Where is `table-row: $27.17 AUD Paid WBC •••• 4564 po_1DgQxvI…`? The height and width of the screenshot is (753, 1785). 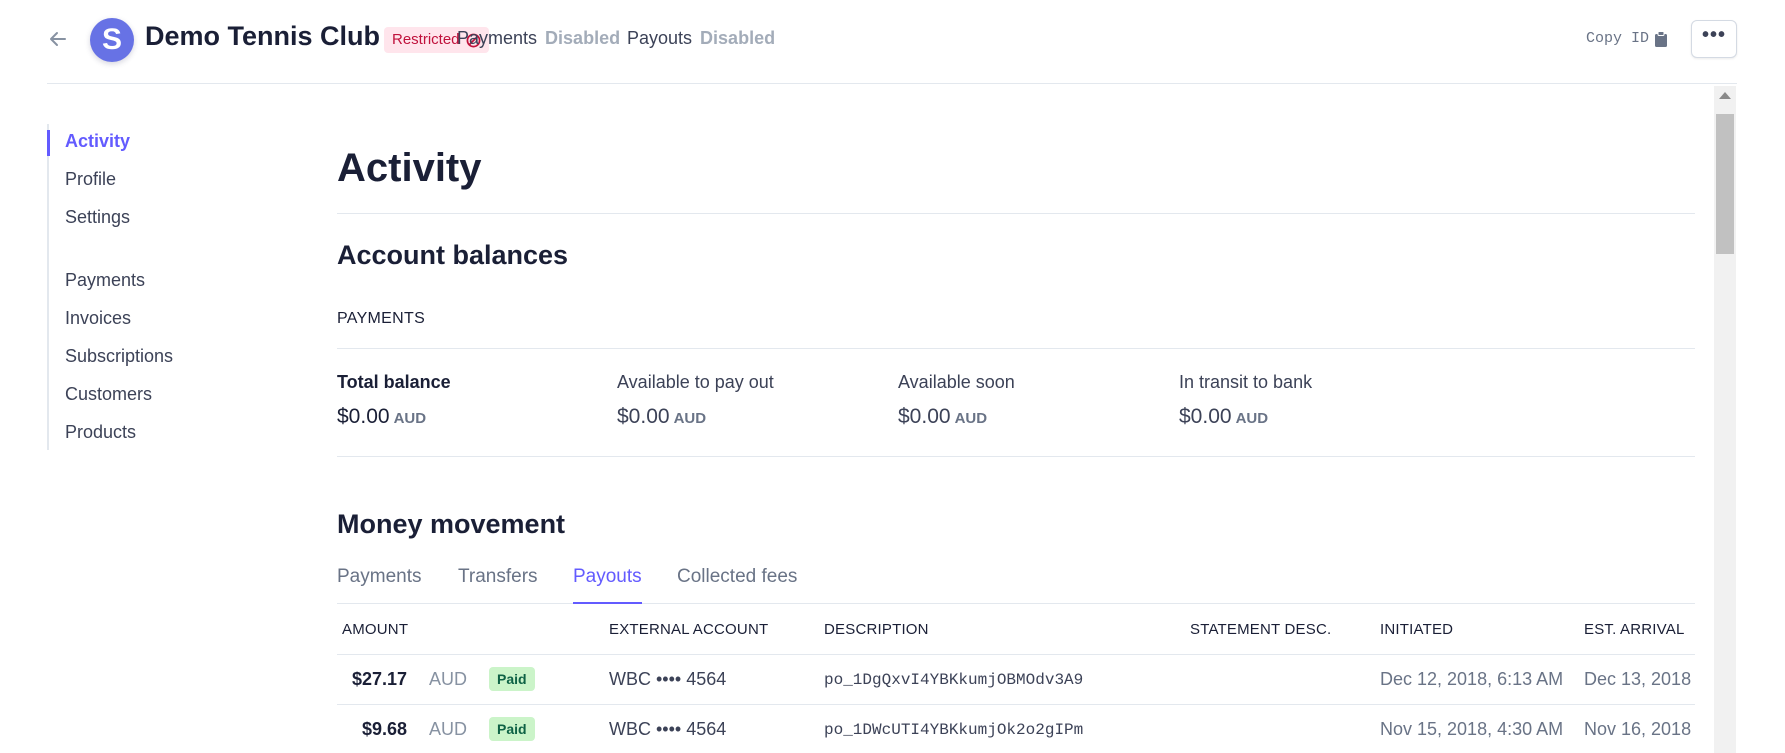
table-row: $27.17 AUD Paid WBC •••• 4564 po_1DgQxvI… is located at coordinates (1016, 680).